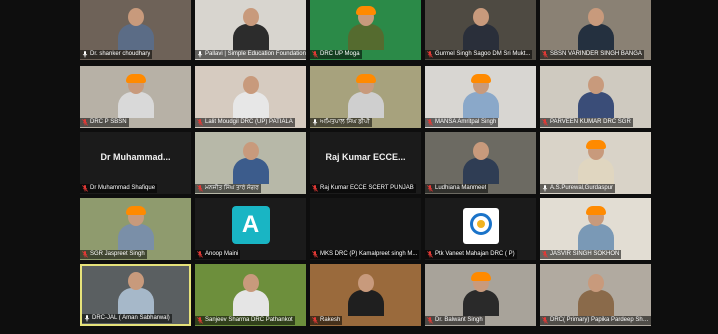 The height and width of the screenshot is (334, 718). I want to click on organization-logo, so click(480, 226).